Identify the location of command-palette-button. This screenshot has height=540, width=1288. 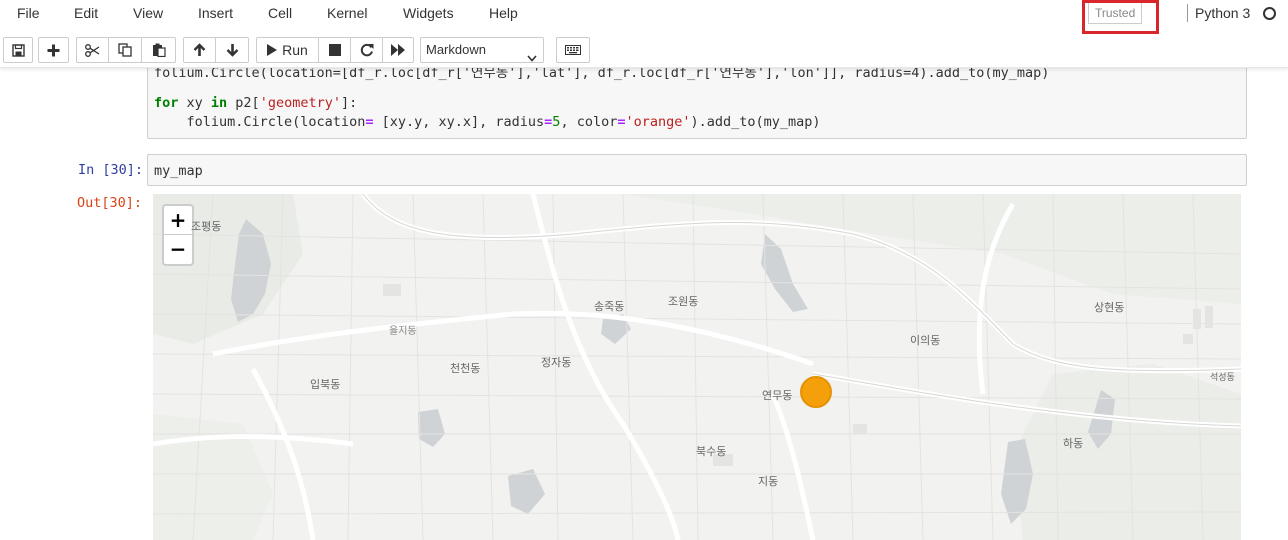
(573, 50).